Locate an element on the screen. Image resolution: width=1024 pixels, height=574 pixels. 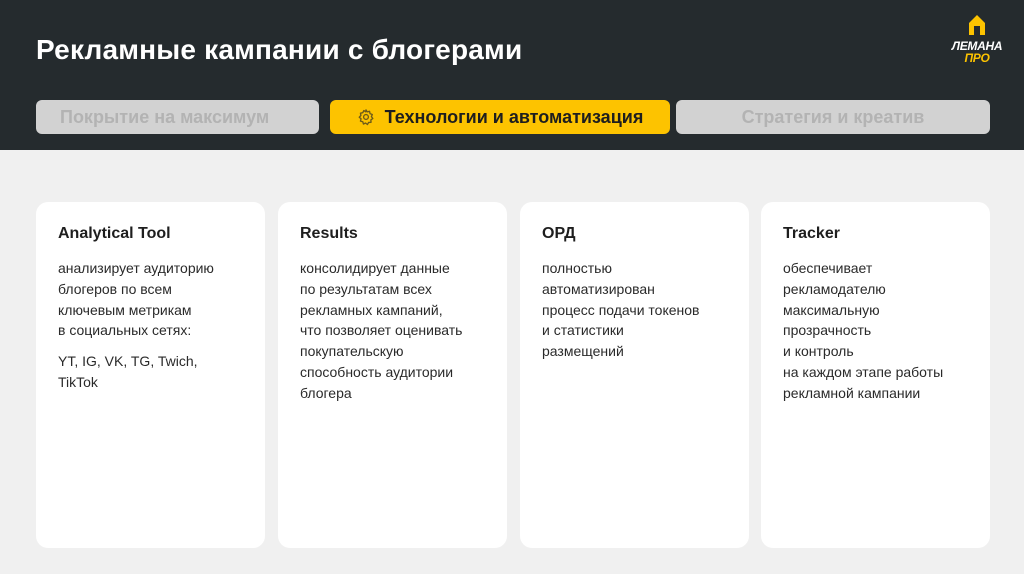
tab-coverage: Покрытие на максимум is located at coordinates (177, 117).